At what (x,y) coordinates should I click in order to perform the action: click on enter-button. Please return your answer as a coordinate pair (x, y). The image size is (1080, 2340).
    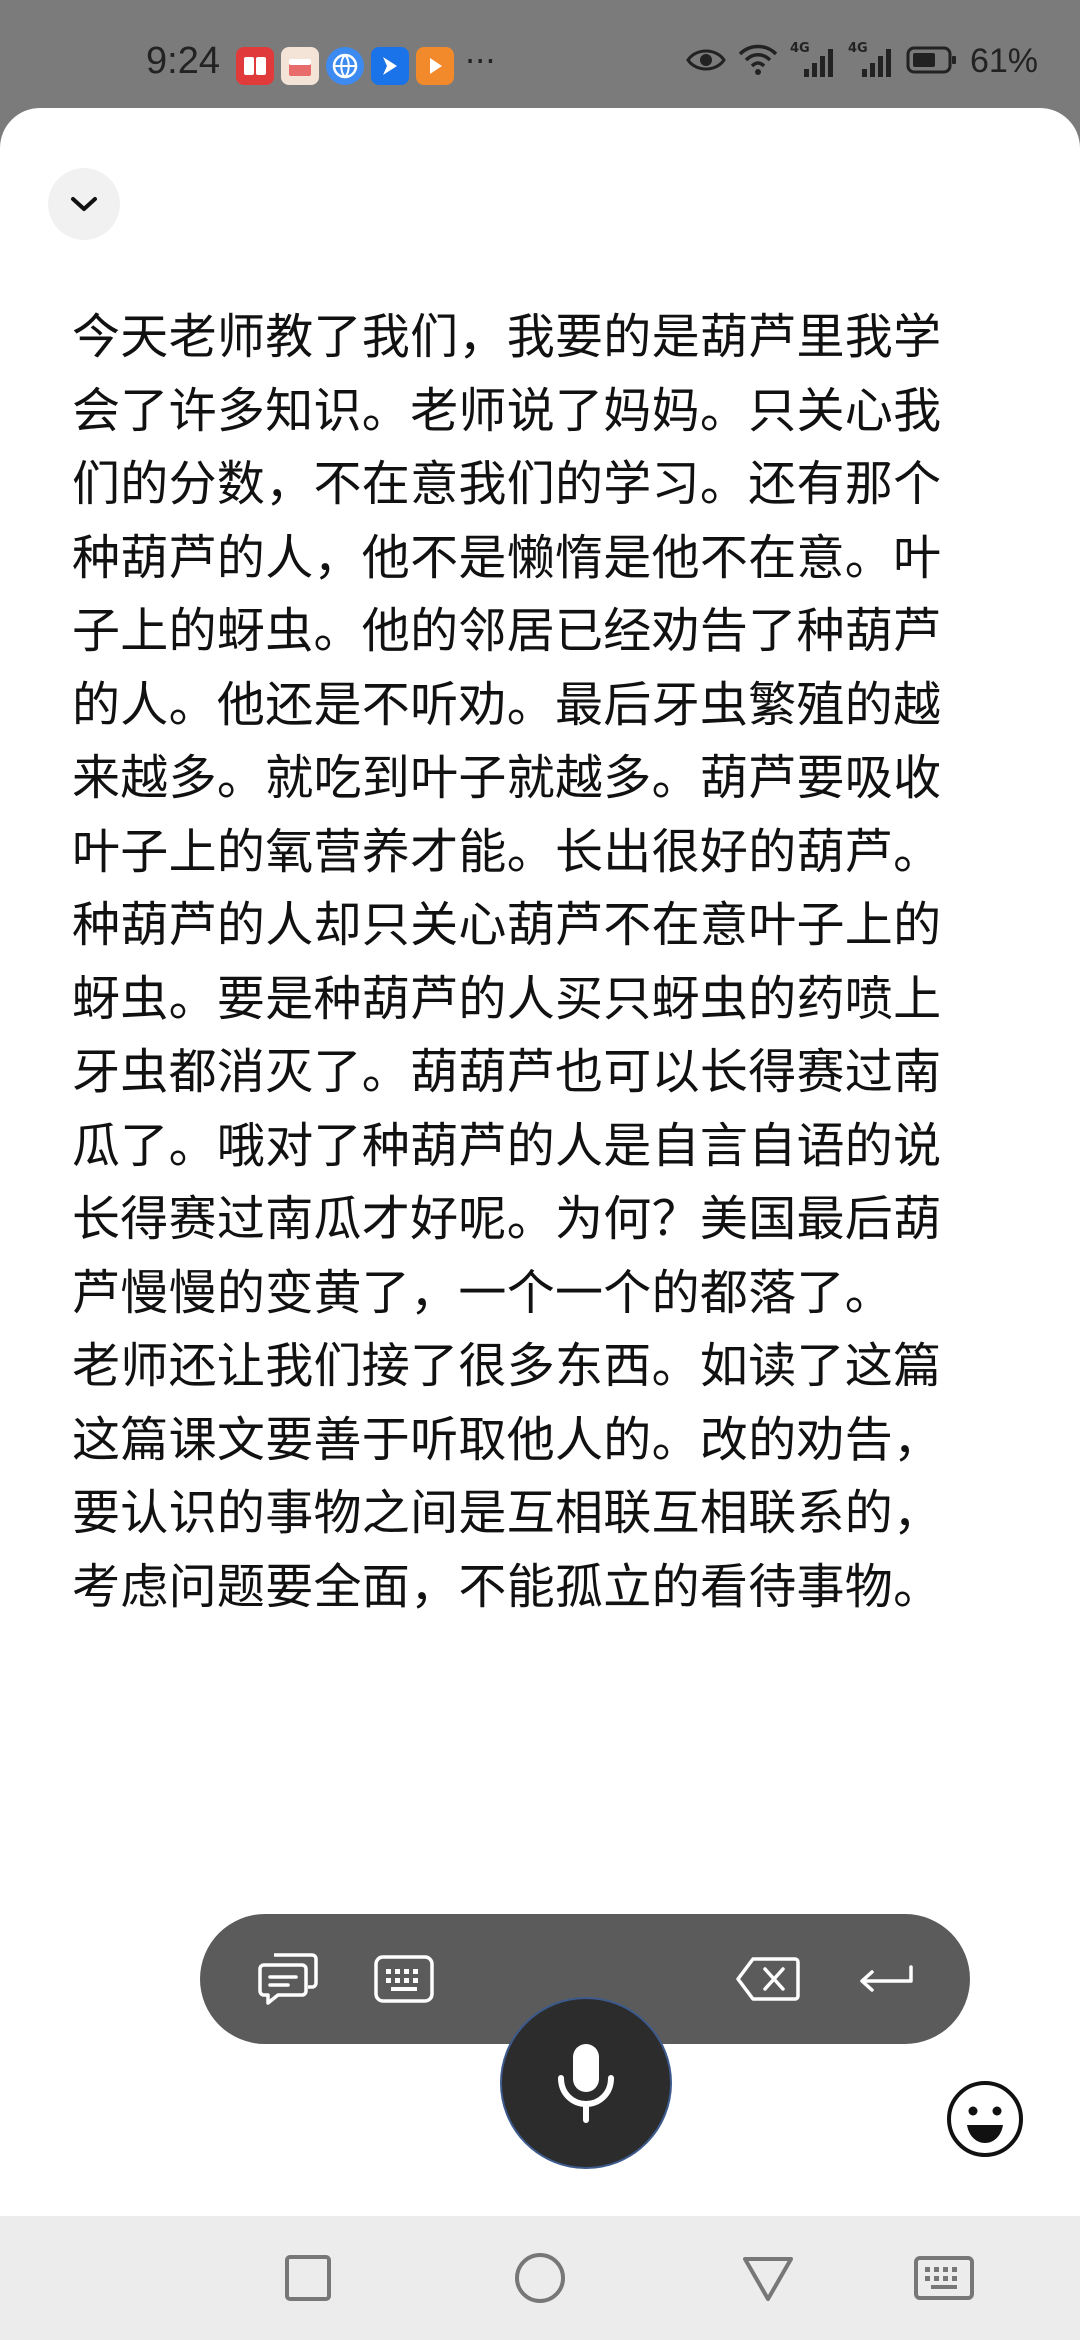
    Looking at the image, I should click on (886, 1979).